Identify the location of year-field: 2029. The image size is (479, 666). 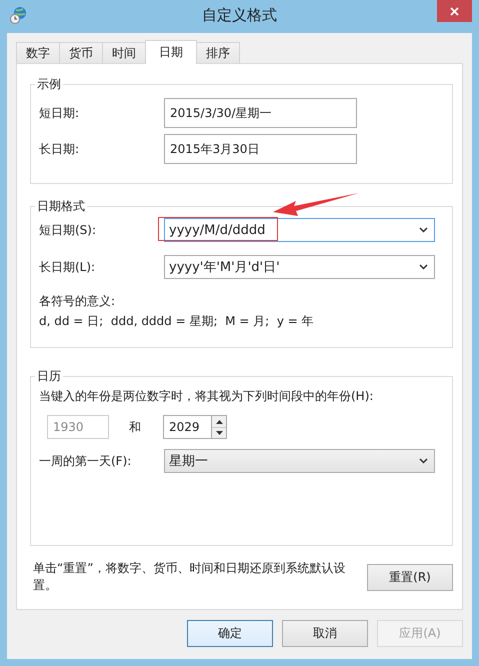
(187, 427).